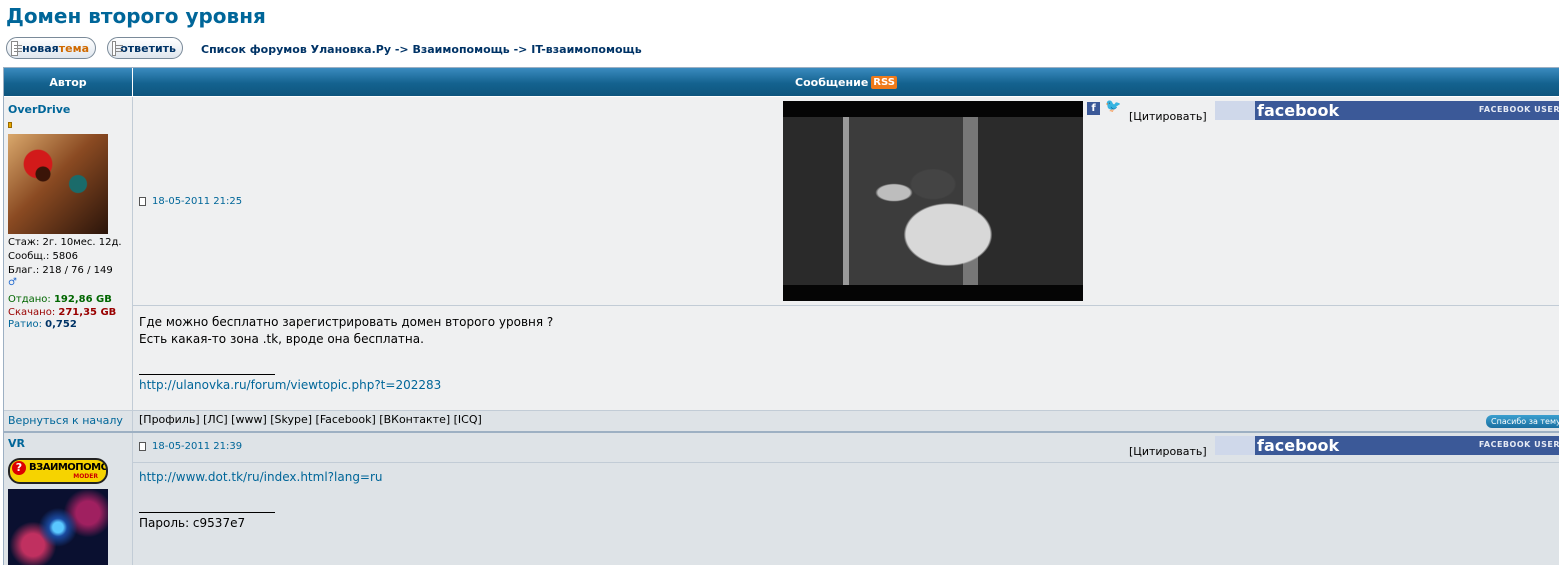 This screenshot has width=1559, height=565. What do you see at coordinates (65, 420) in the screenshot?
I see `back-to-top-link: Вернуться к началу` at bounding box center [65, 420].